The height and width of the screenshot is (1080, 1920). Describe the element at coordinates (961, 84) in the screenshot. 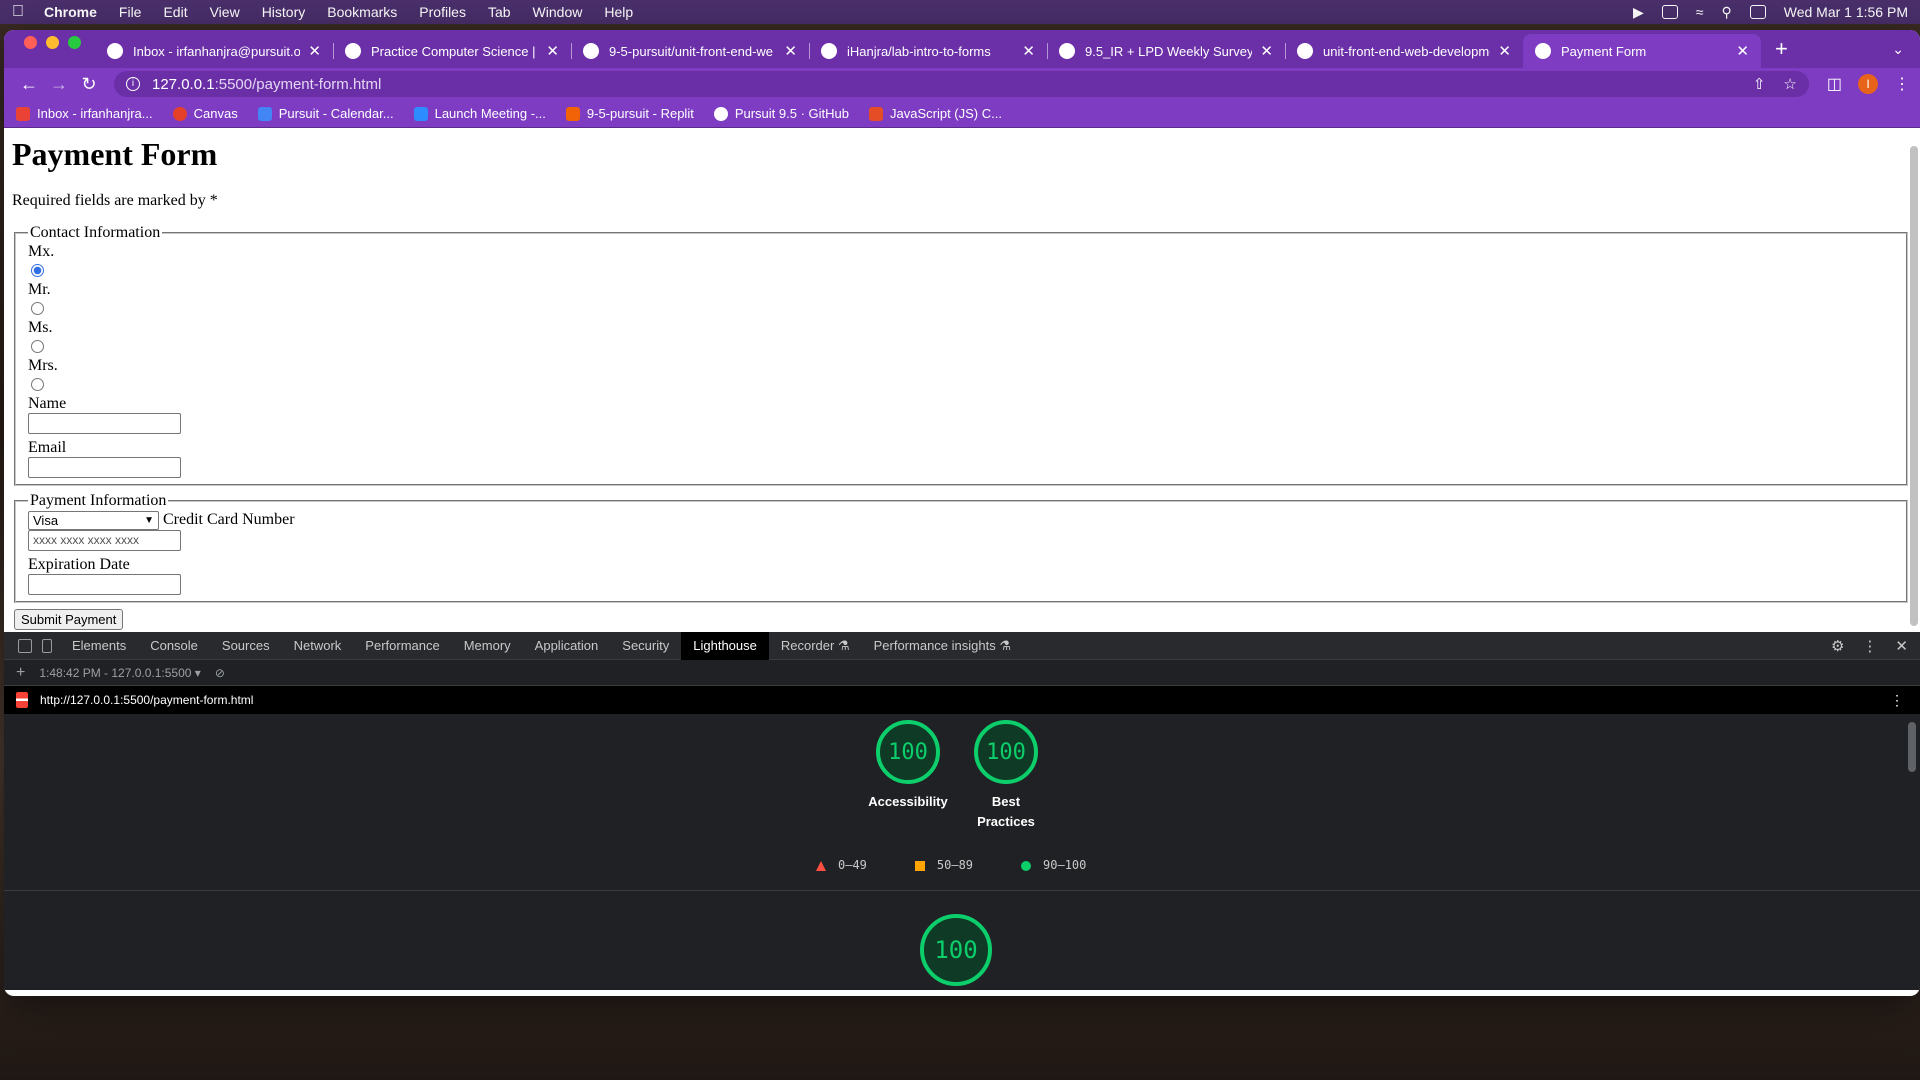

I see `address-bar: i 127.0.0.1 :5500/payment-form.html ⇧ ☆` at that location.